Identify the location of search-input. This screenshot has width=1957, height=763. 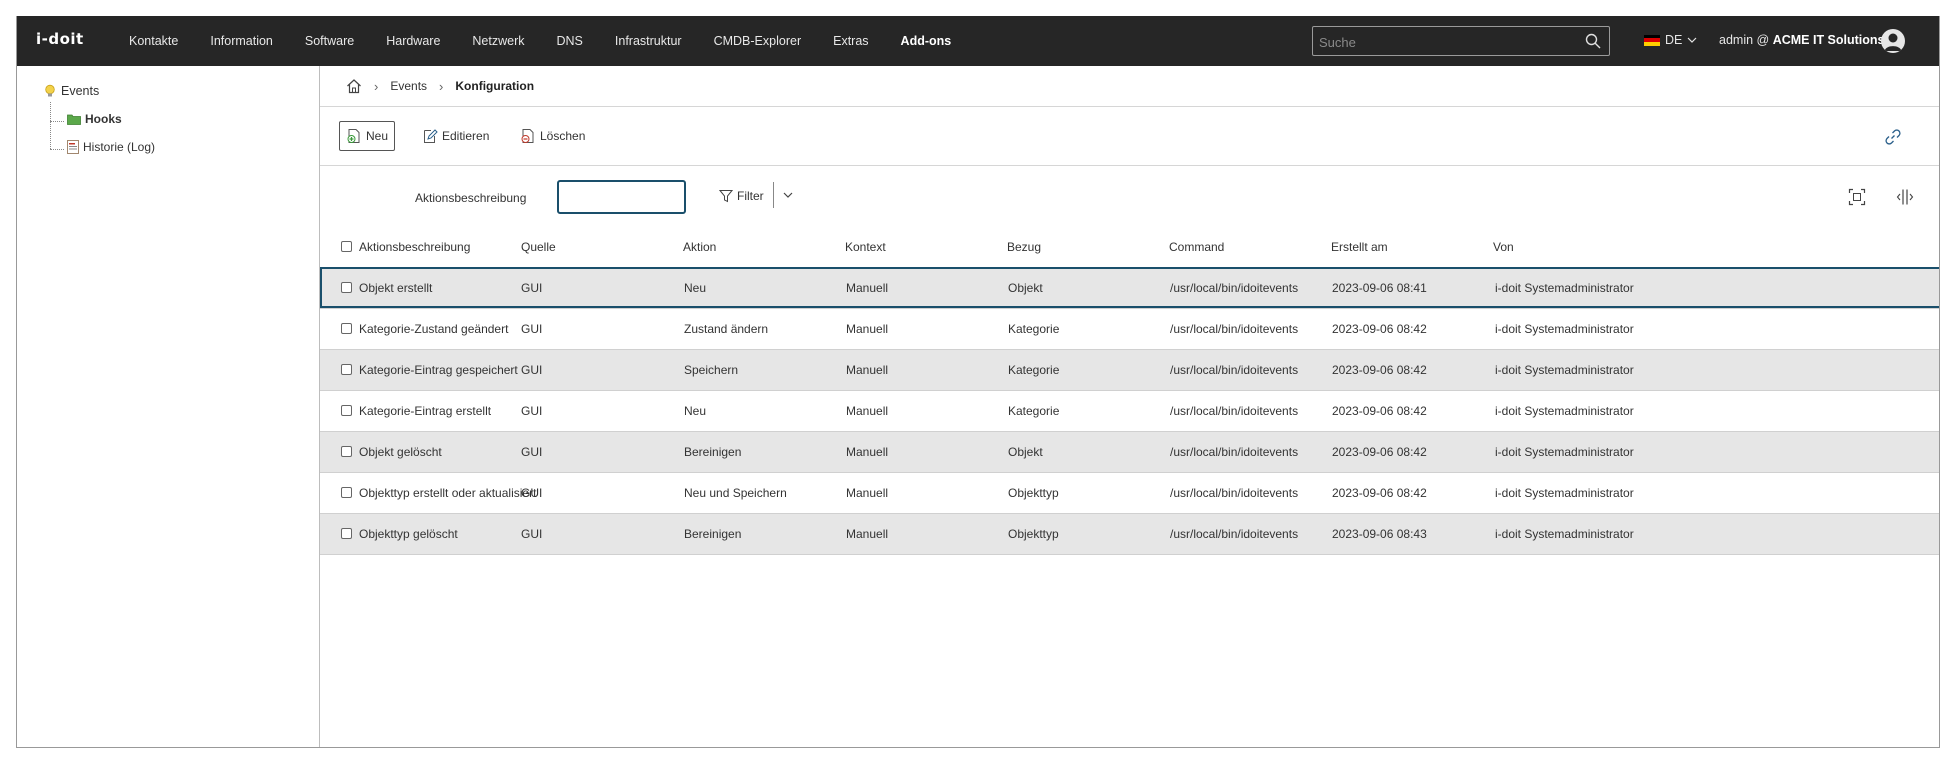
(1444, 42).